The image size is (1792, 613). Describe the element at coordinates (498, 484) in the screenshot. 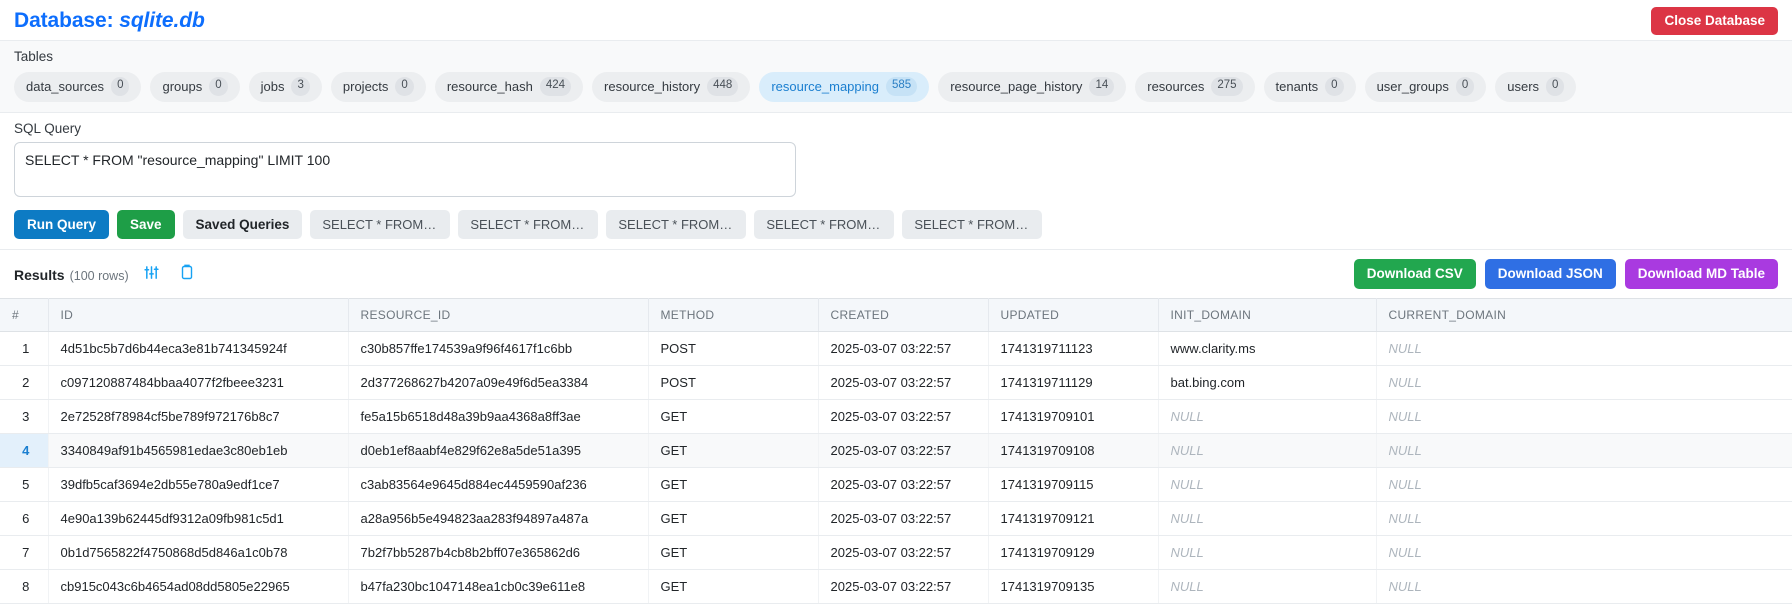

I see `cell-resource_id: c3ab83564e9645d884ec4459590af236` at that location.